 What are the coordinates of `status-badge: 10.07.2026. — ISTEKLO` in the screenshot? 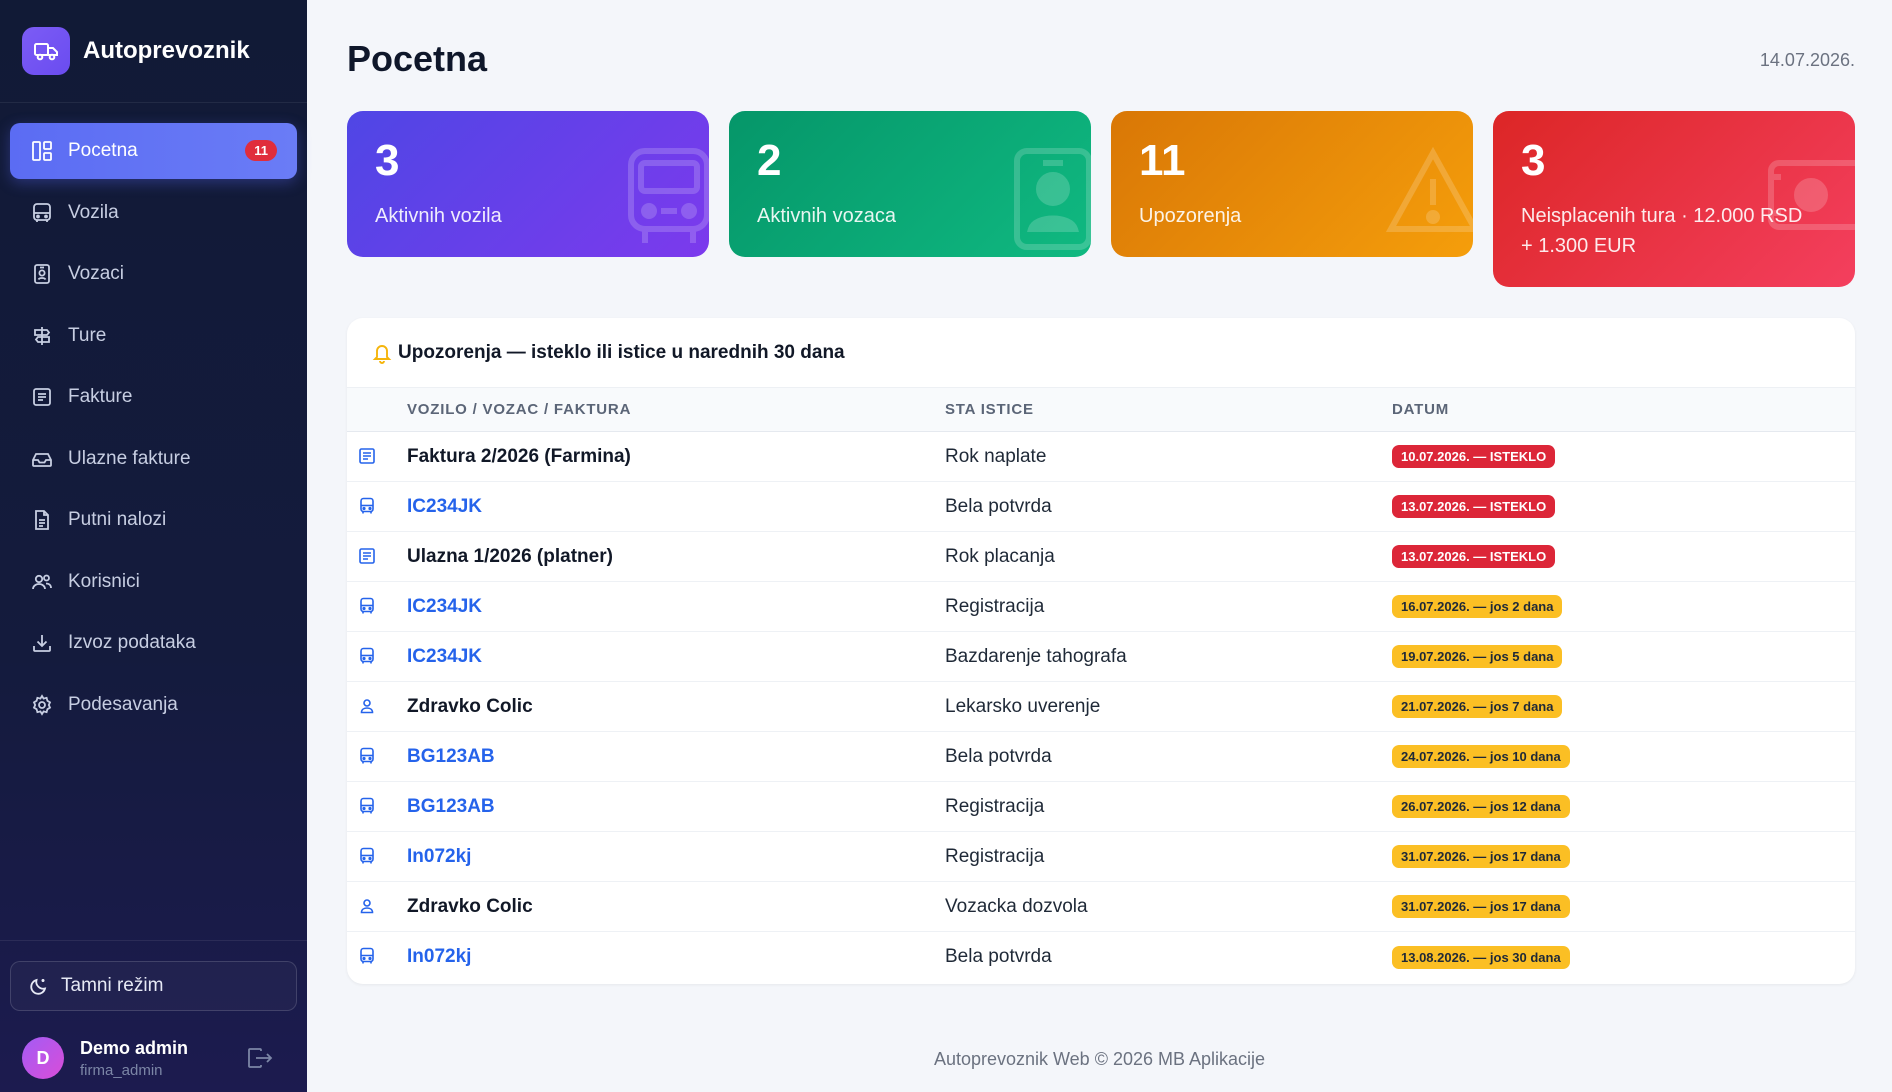 It's located at (1474, 456).